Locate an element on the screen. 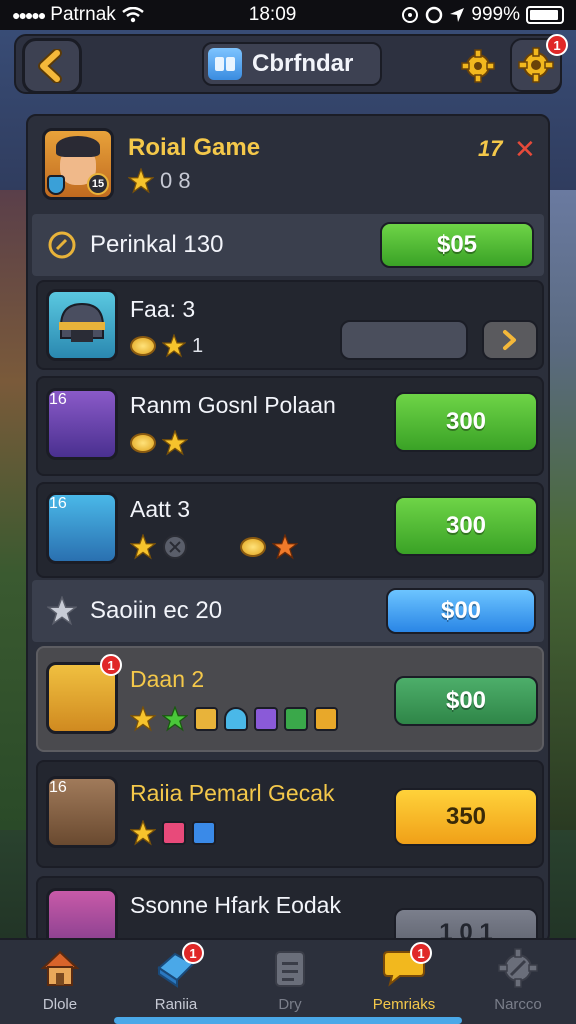 The height and width of the screenshot is (1024, 576). location-arrow-icon is located at coordinates (457, 15).